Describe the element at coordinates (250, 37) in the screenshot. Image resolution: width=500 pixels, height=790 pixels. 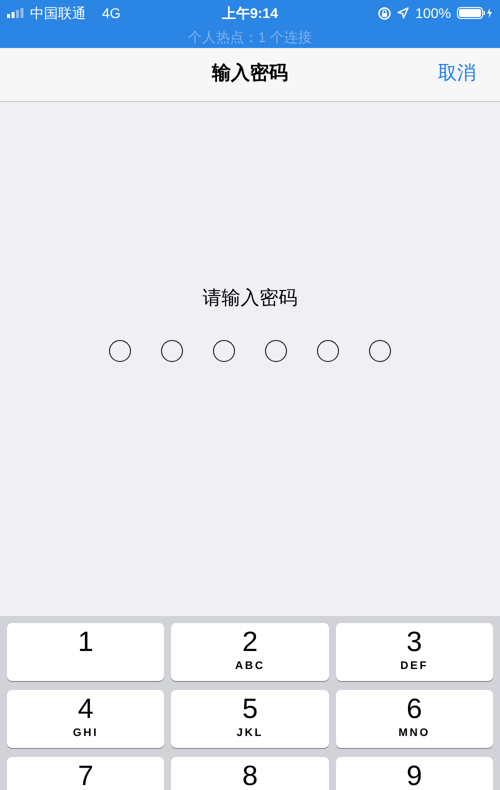
I see `hotspot-status-text: 个人热点：1 个连接` at that location.